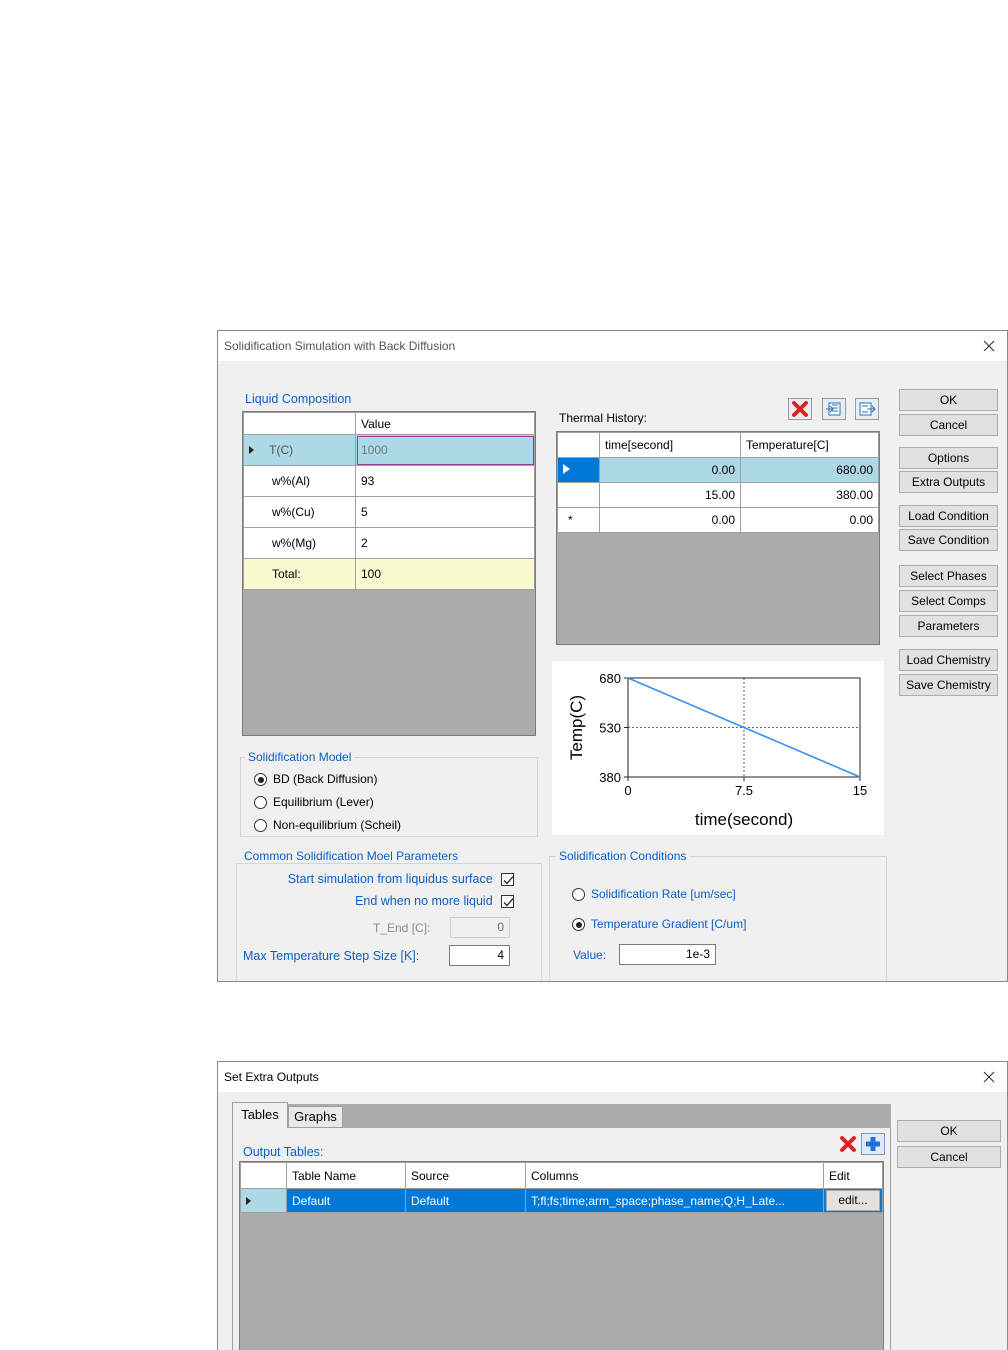 The image size is (1008, 1350). I want to click on radio-rate: Solidification Rate [um/sec], so click(654, 894).